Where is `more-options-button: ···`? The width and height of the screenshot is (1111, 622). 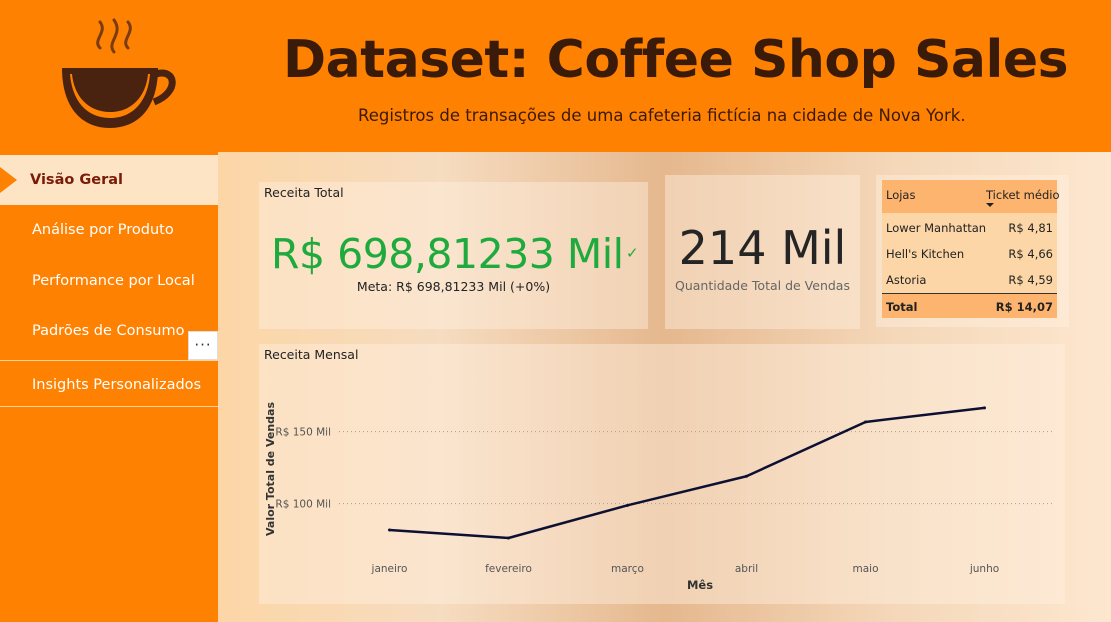 more-options-button: ··· is located at coordinates (203, 345).